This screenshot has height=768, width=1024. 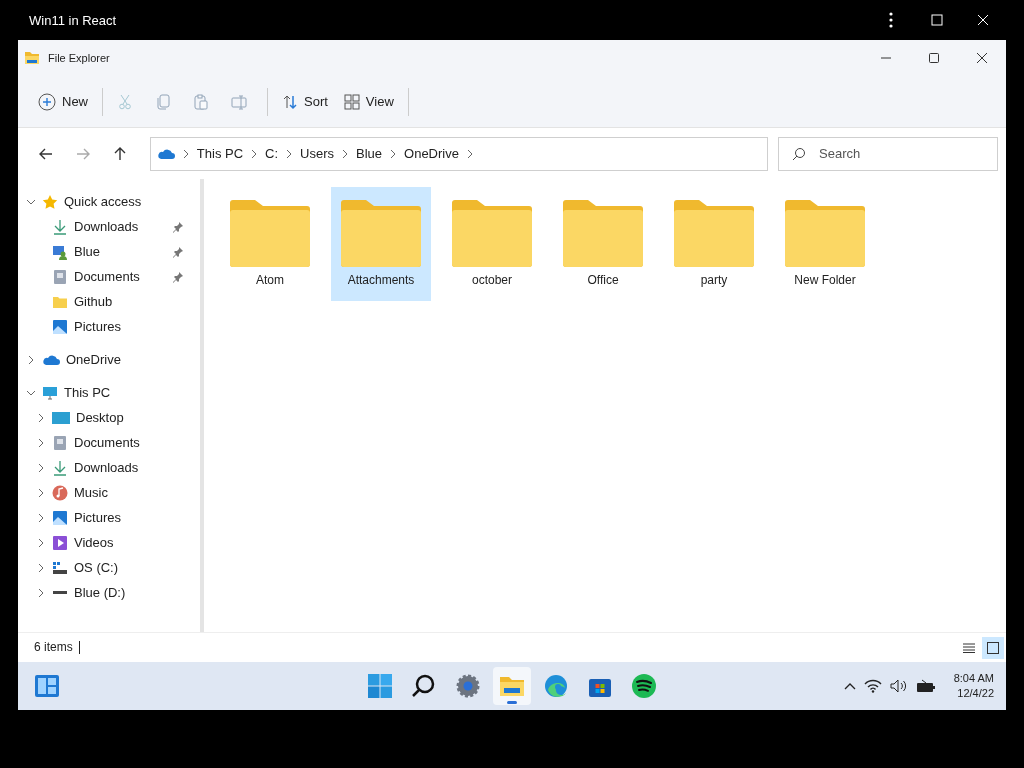 What do you see at coordinates (555, 686) in the screenshot?
I see `browser-icon` at bounding box center [555, 686].